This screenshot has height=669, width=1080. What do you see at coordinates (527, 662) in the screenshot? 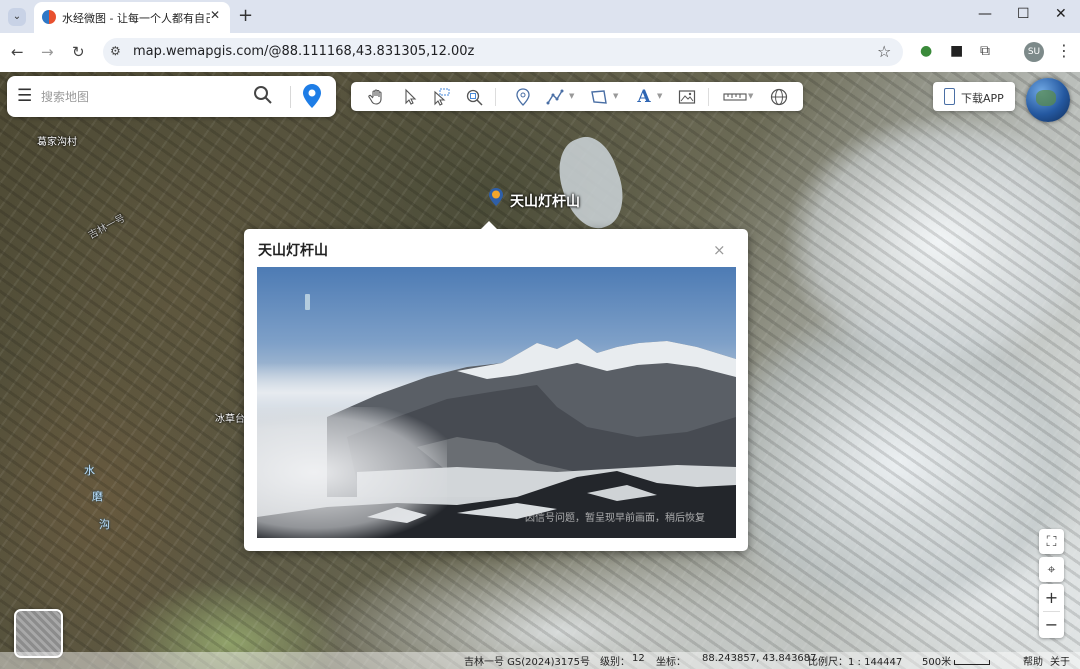
I see `copyright-text: 吉林一号 GS(2024)3175号` at bounding box center [527, 662].